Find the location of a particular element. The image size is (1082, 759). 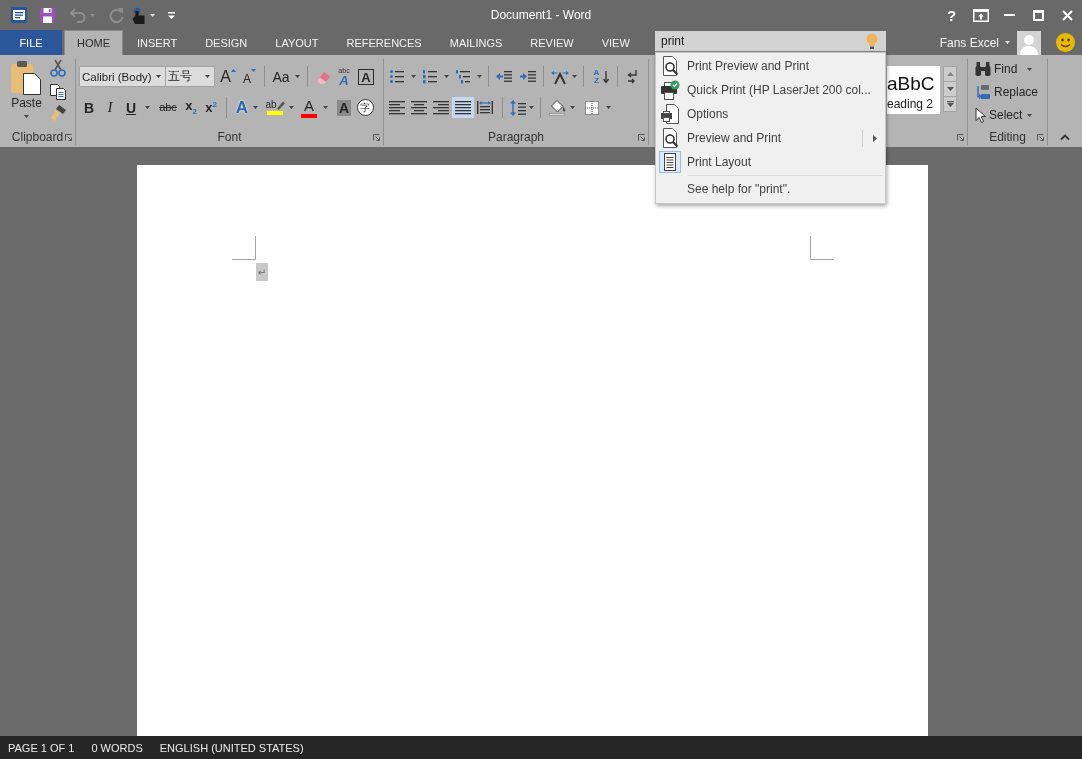

submenu-arrow-icon is located at coordinates (875, 138).